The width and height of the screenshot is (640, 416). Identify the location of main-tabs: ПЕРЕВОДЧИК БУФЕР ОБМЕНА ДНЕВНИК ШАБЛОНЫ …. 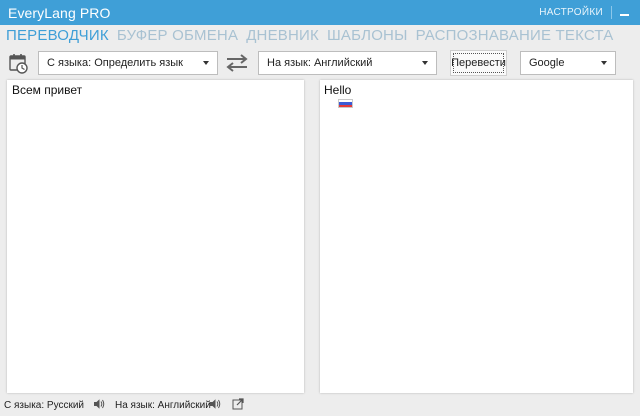
(309, 38).